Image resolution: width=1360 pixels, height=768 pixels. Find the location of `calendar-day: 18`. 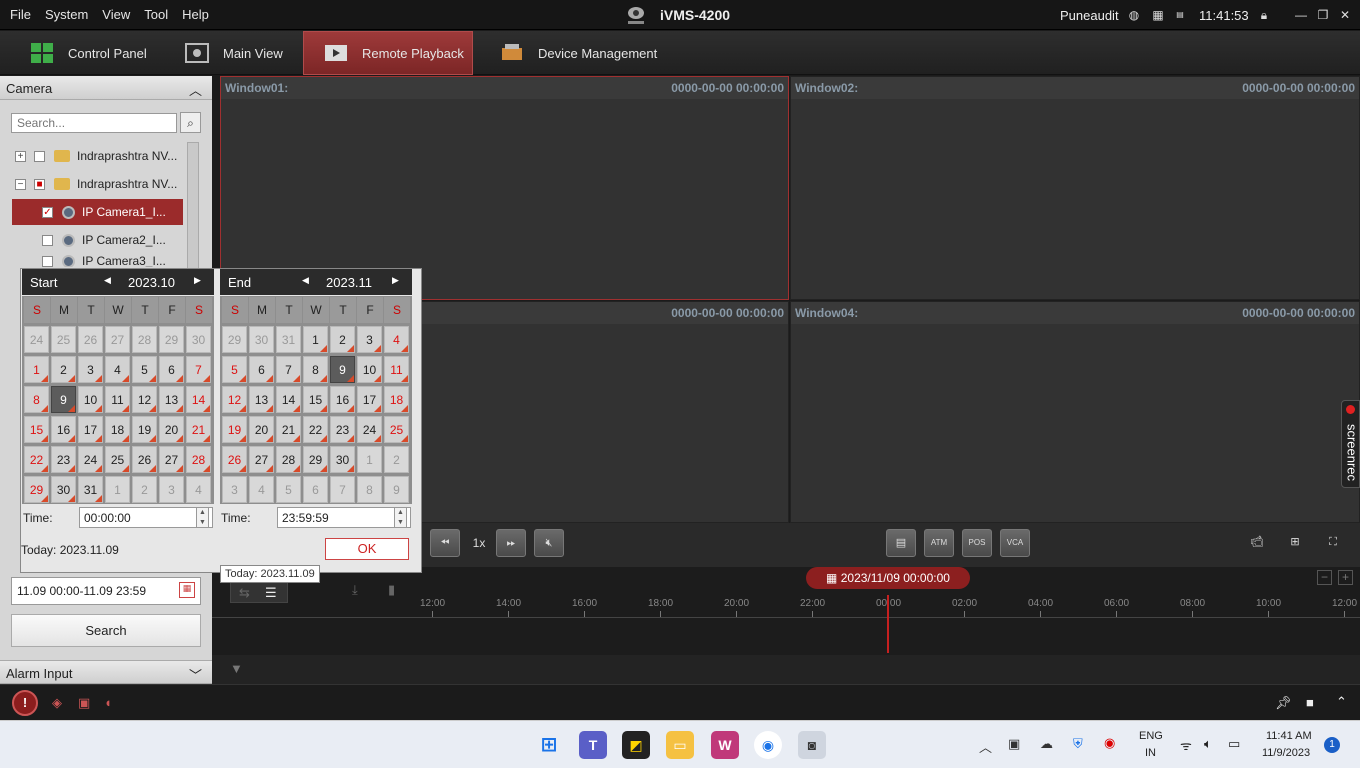

calendar-day: 18 is located at coordinates (117, 429).